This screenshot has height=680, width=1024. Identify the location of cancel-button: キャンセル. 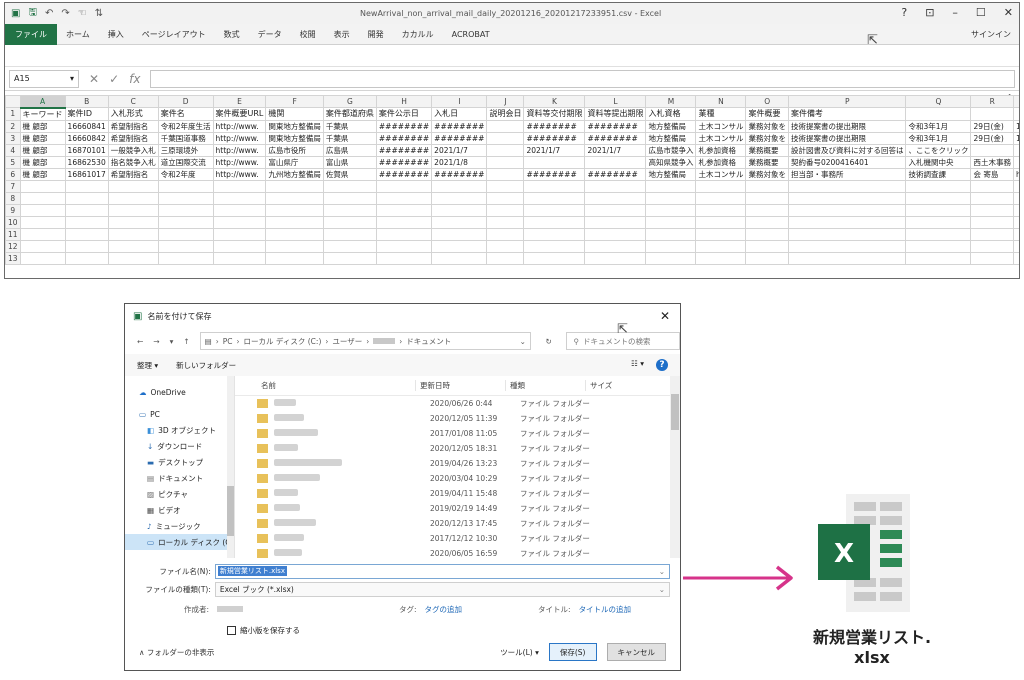
(636, 652).